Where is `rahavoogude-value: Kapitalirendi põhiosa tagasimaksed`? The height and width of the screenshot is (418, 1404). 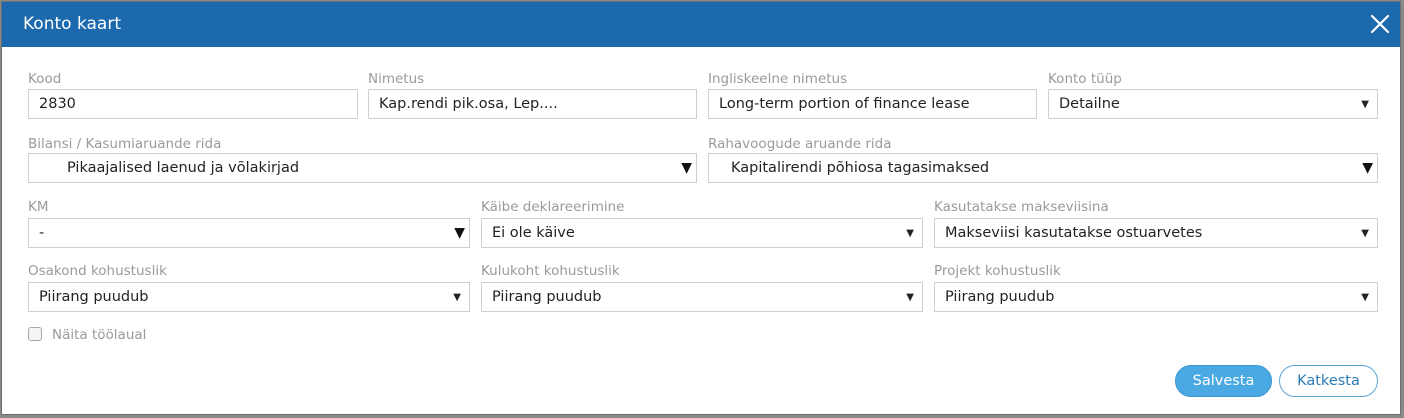
rahavoogude-value: Kapitalirendi põhiosa tagasimaksed is located at coordinates (860, 168).